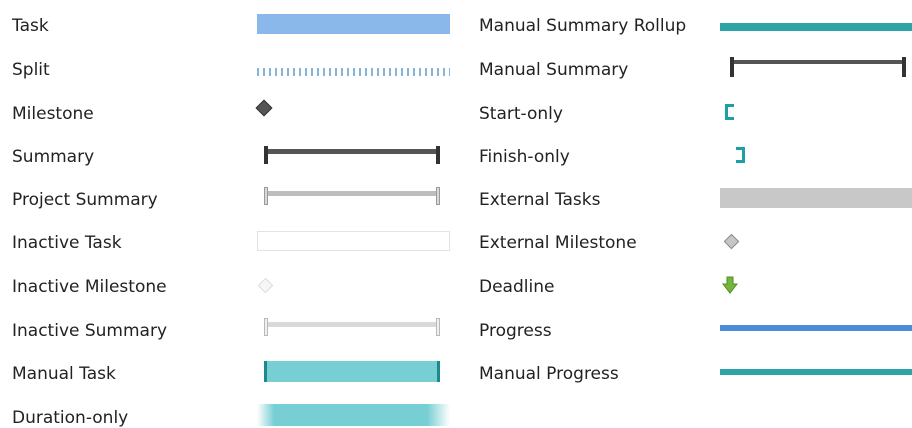 The height and width of the screenshot is (428, 912). I want to click on start-only-bracket-symbol, so click(729, 112).